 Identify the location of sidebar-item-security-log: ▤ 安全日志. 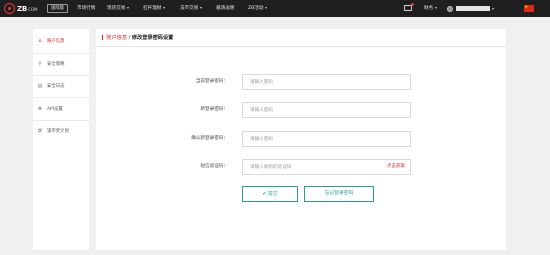
(61, 86).